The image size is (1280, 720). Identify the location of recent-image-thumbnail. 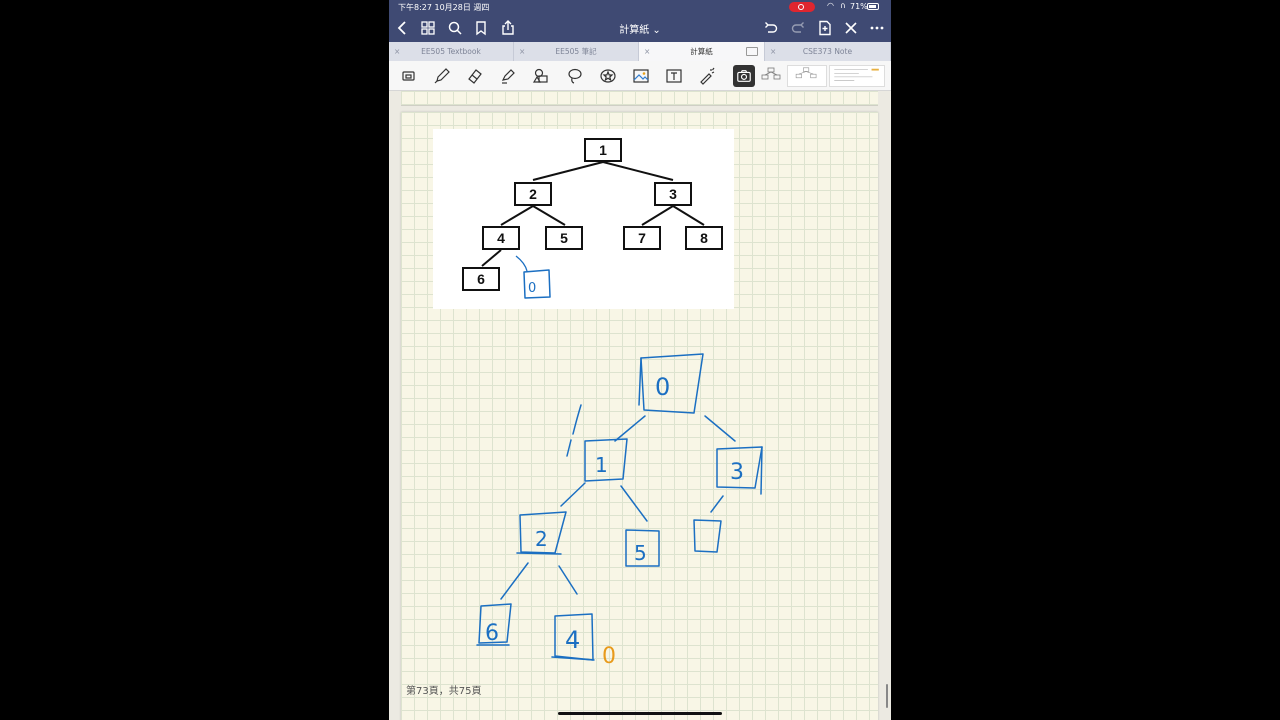
(807, 76).